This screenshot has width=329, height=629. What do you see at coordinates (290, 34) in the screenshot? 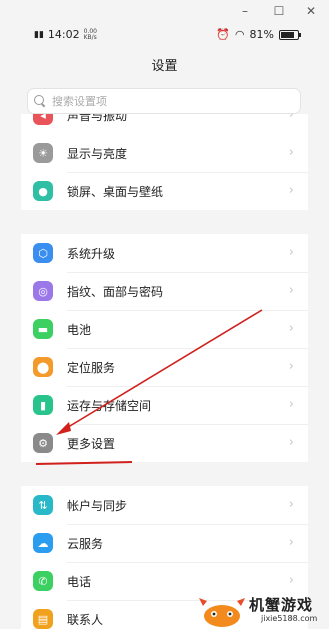
I see `battery-status-icon` at bounding box center [290, 34].